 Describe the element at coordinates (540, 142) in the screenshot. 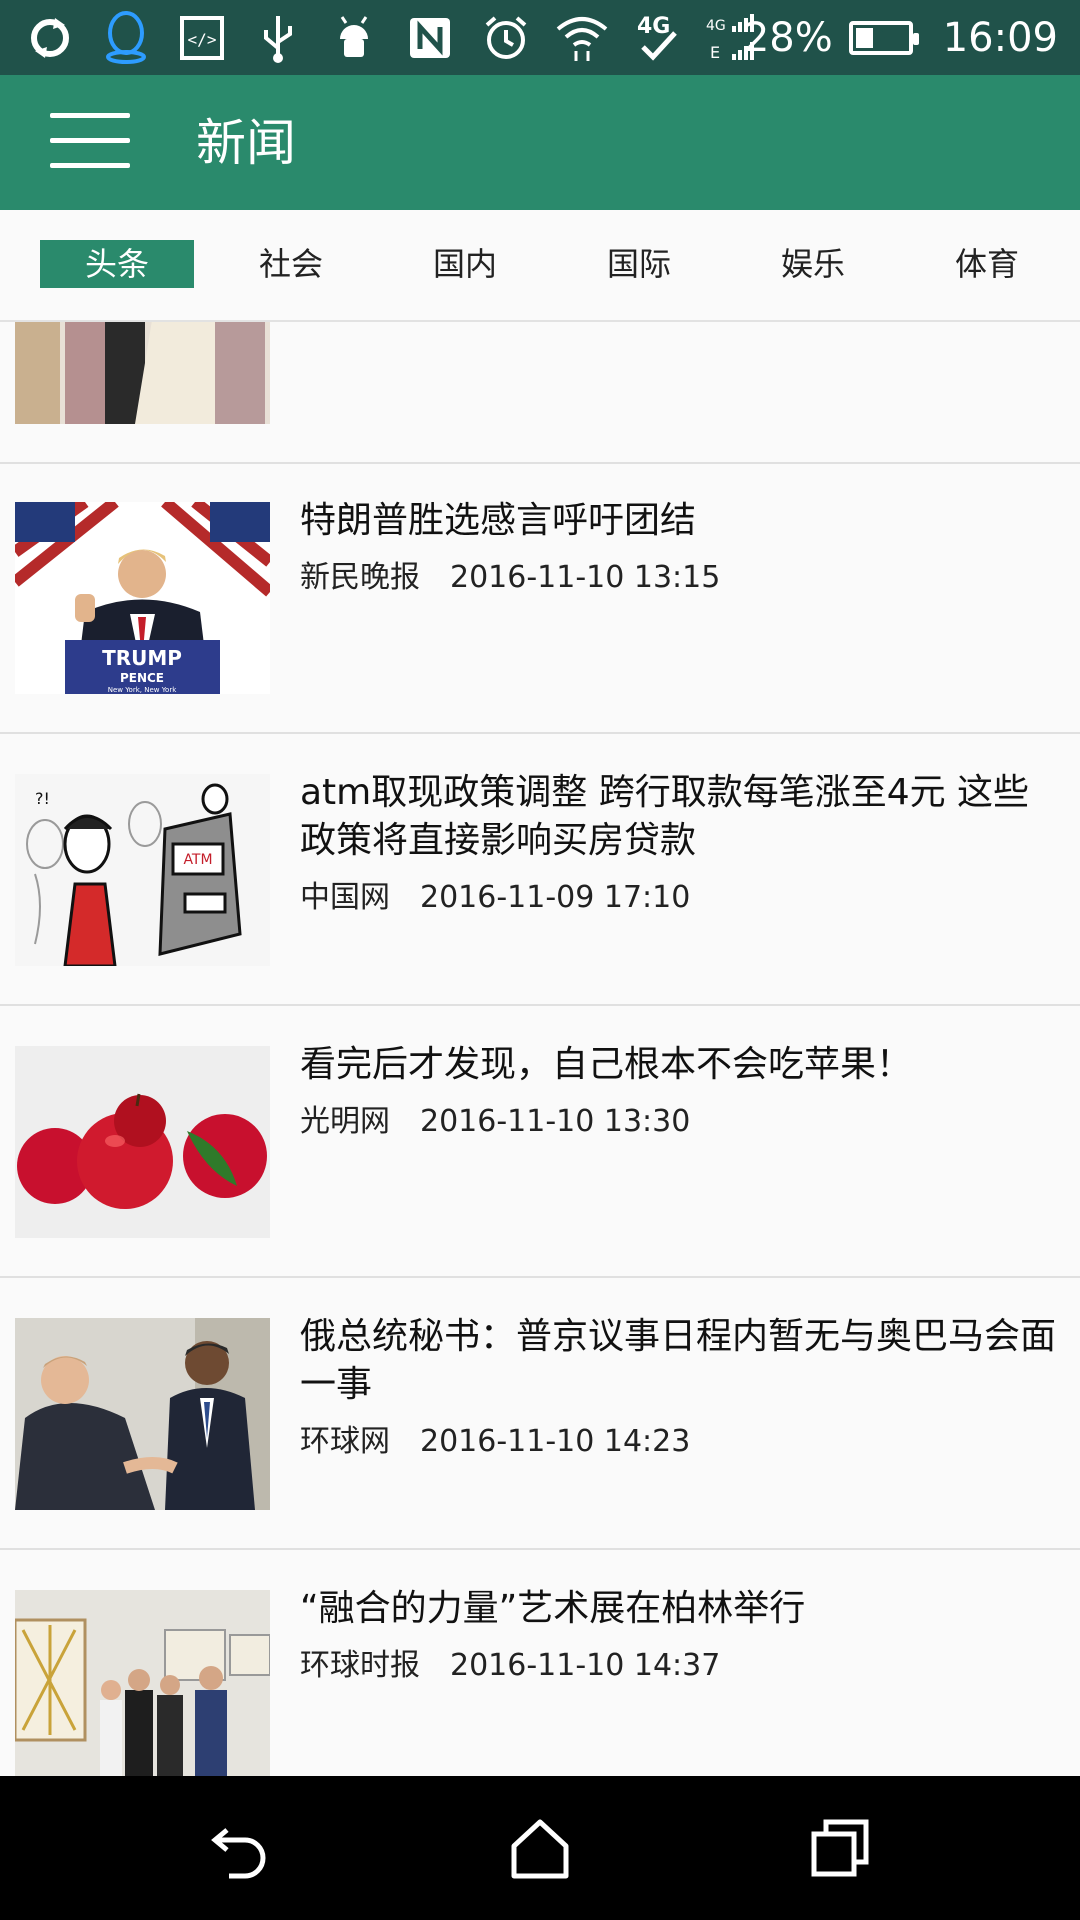

I see `app-bar: 新闻` at that location.